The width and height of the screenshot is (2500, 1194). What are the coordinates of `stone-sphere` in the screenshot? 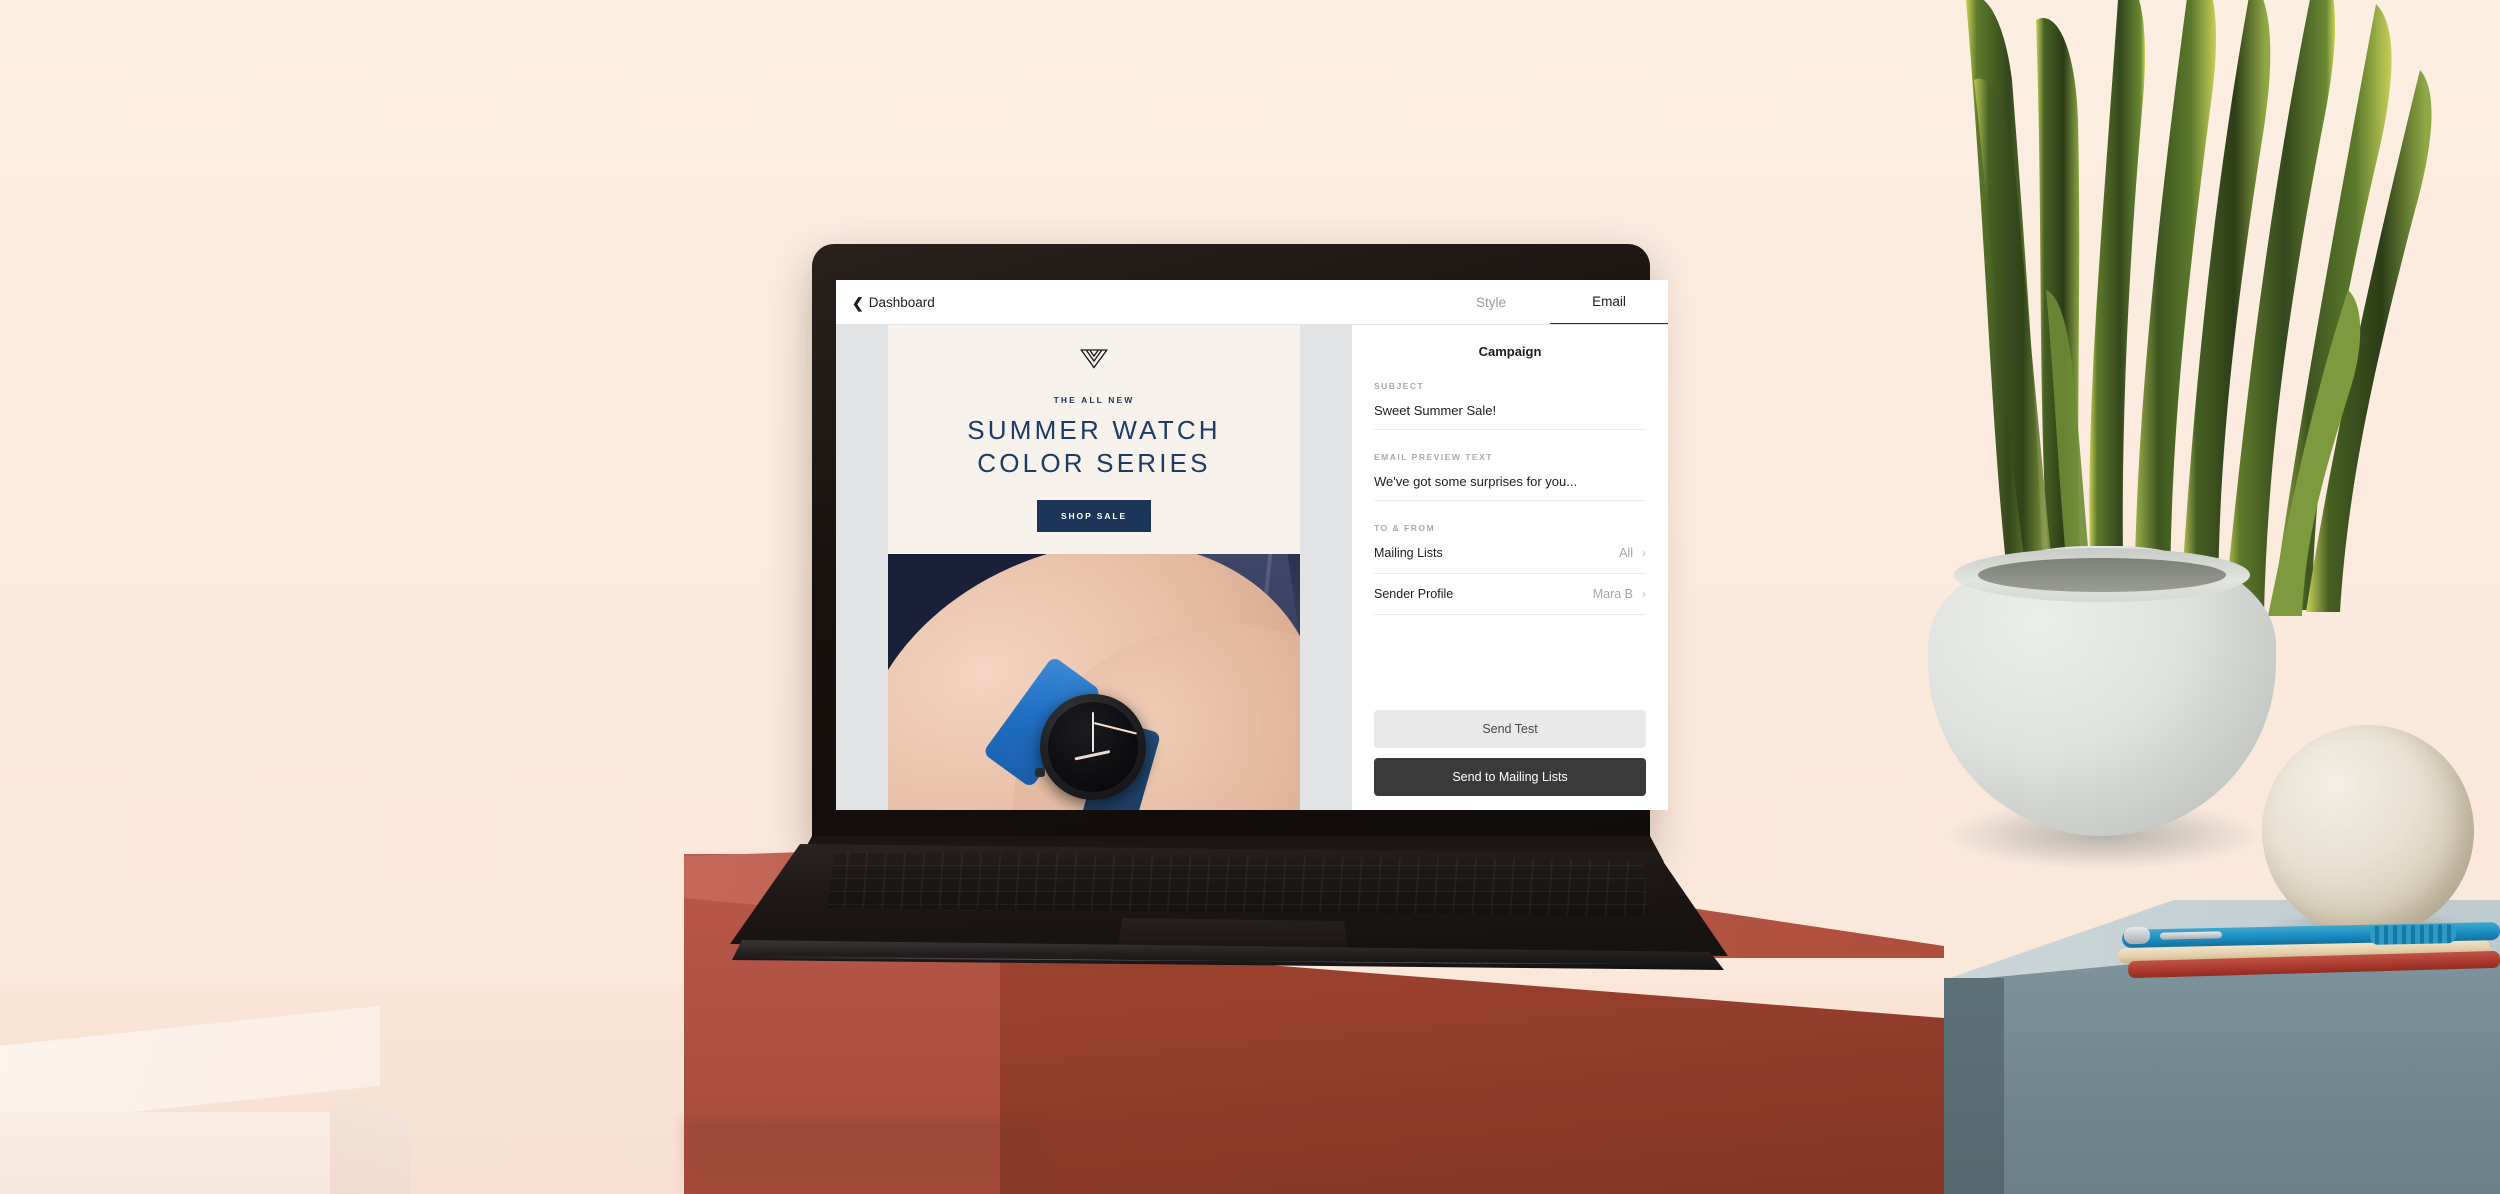 It's located at (2368, 831).